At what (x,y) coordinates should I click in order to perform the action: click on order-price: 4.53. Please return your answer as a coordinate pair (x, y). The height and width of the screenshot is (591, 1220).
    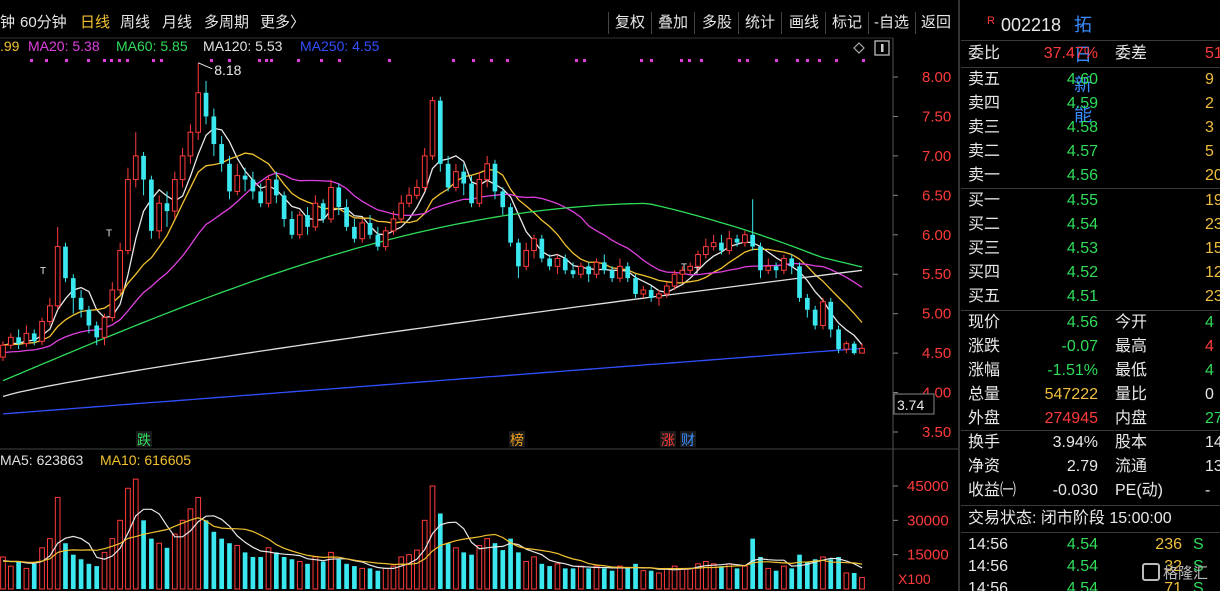
    Looking at the image, I should click on (1082, 248).